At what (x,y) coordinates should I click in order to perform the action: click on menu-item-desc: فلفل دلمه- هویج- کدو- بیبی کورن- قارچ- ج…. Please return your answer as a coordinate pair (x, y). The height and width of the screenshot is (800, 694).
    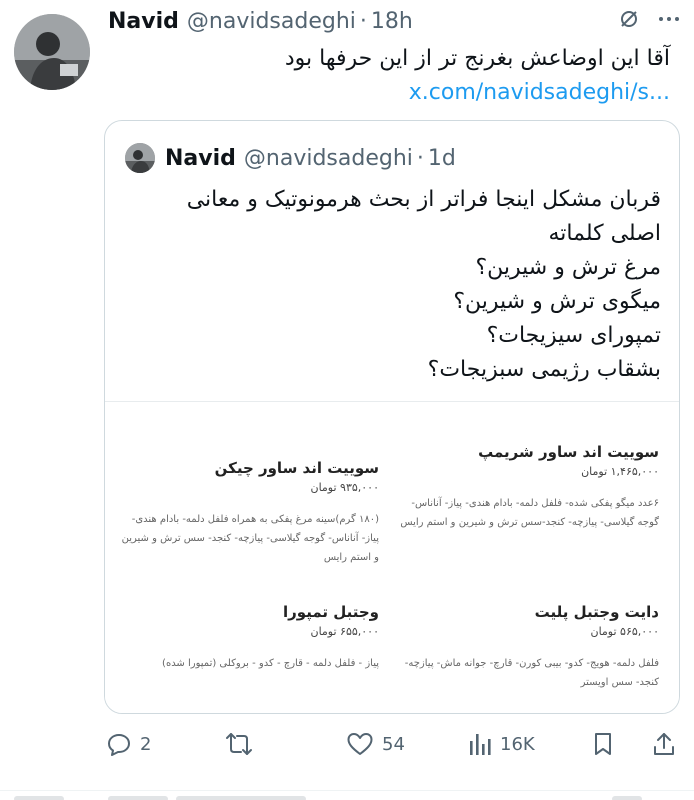
    Looking at the image, I should click on (531, 673).